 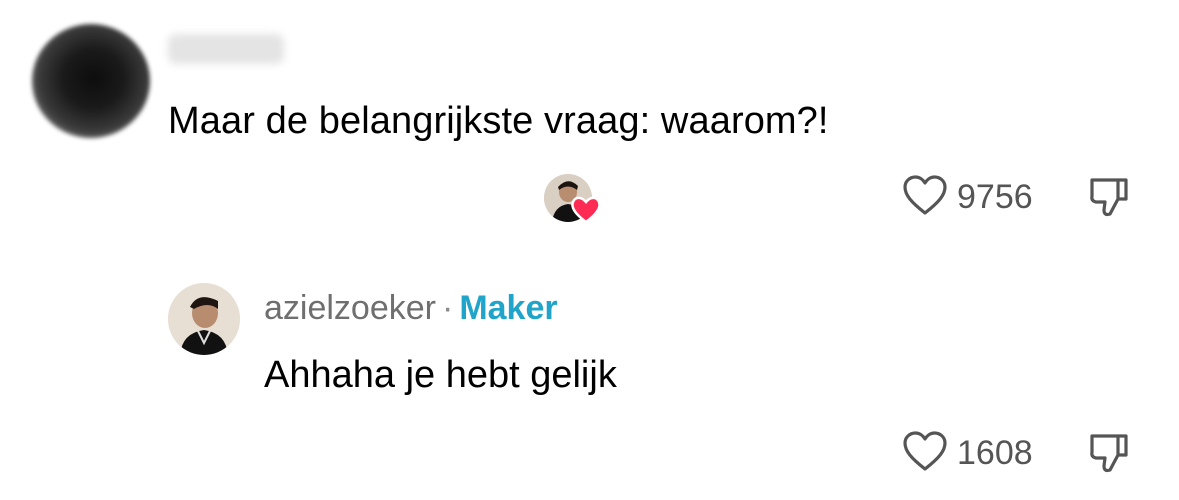 What do you see at coordinates (498, 121) in the screenshot?
I see `comment-text: Maar de belangrijkste vraag: waarom?!` at bounding box center [498, 121].